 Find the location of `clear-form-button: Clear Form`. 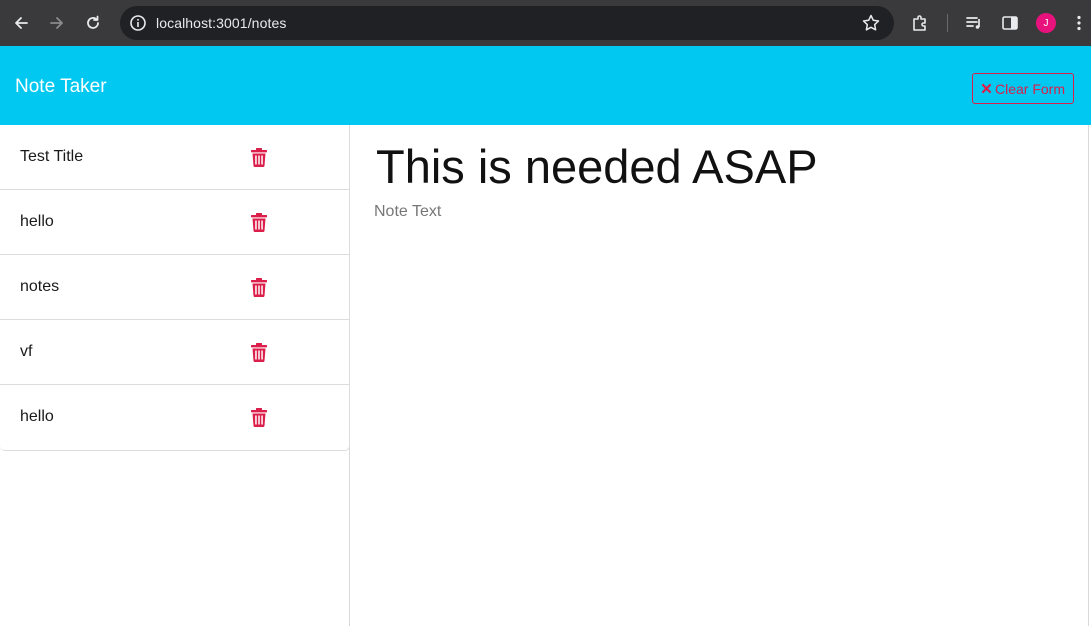

clear-form-button: Clear Form is located at coordinates (1023, 88).